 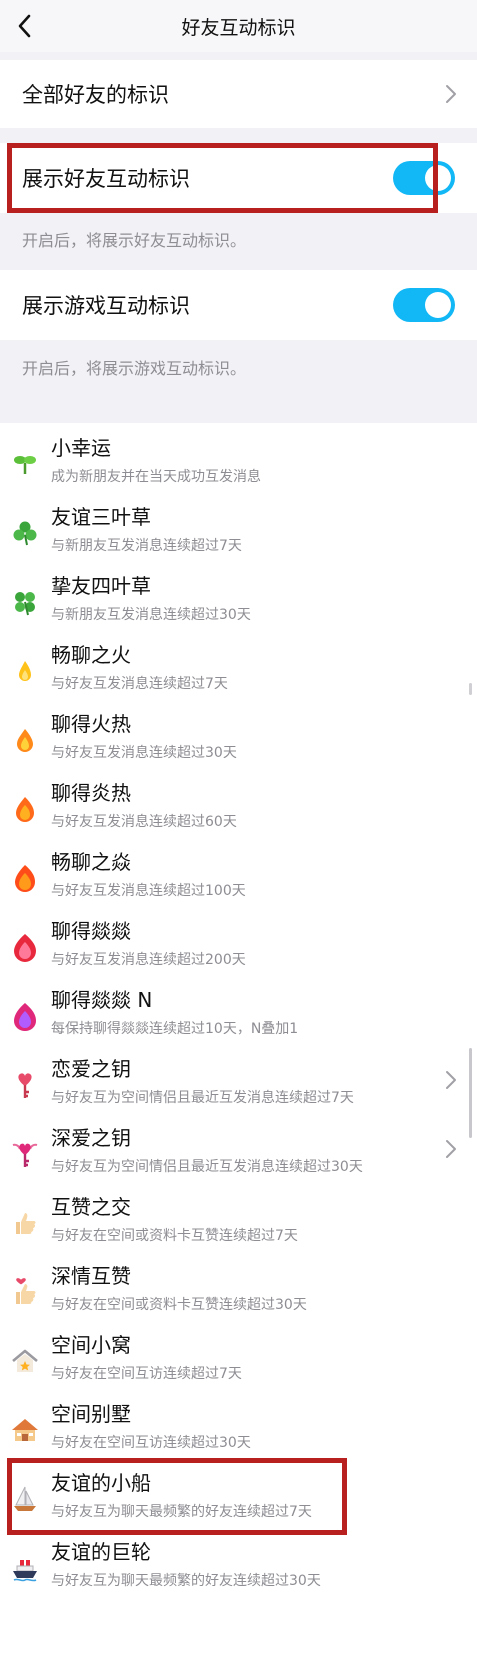 I want to click on three-leaf-clover-icon, so click(x=25, y=533).